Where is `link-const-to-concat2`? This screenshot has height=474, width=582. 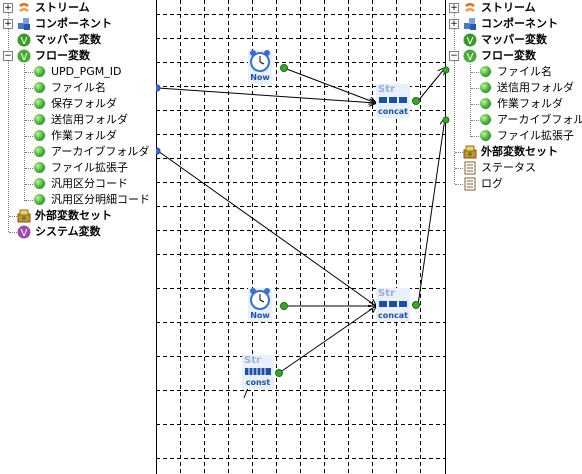 link-const-to-concat2 is located at coordinates (327, 340).